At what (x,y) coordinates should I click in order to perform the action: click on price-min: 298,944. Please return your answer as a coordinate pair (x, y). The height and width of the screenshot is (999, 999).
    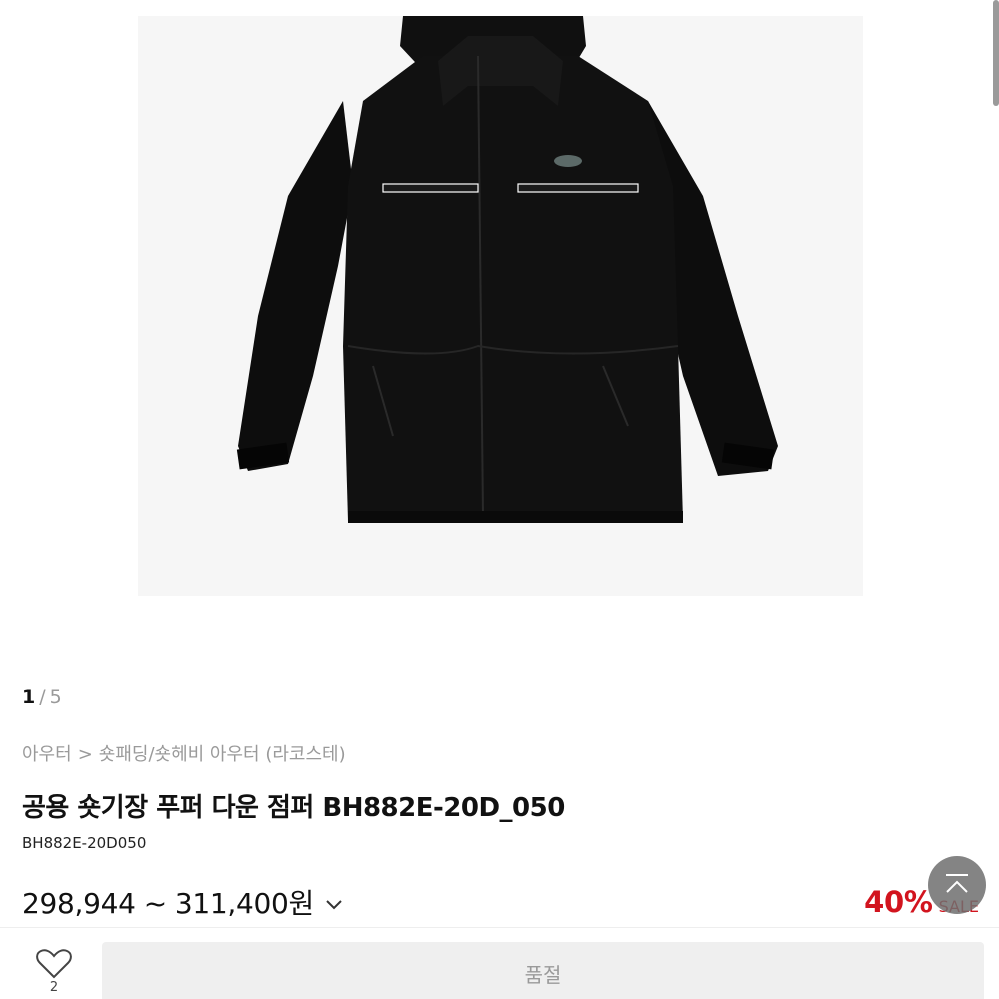
    Looking at the image, I should click on (79, 903).